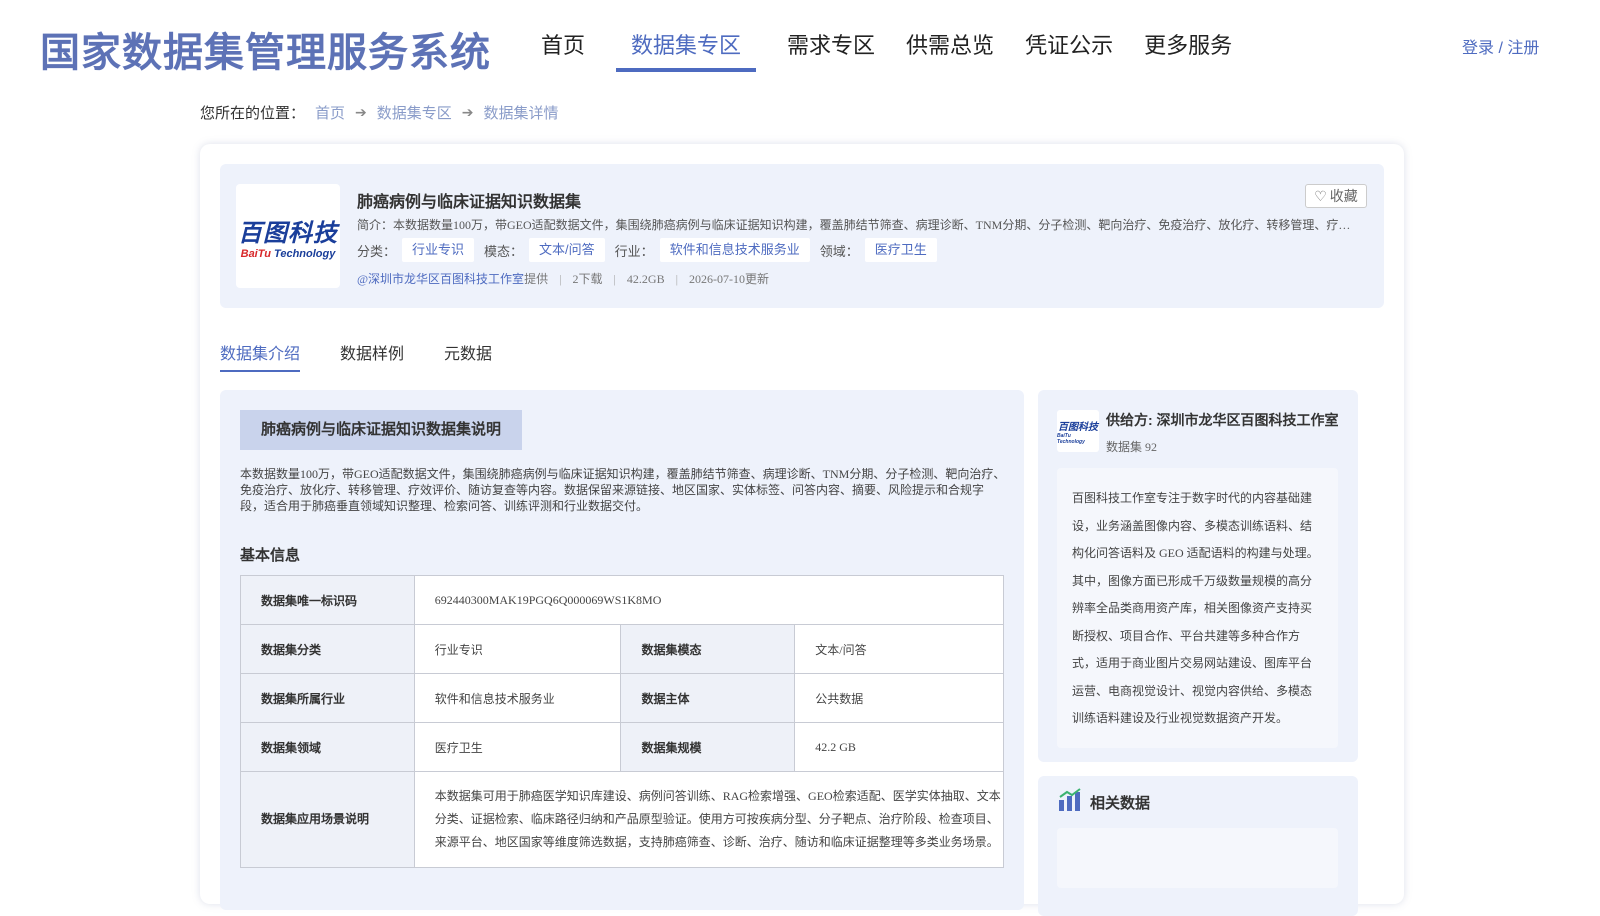  I want to click on login-register-link: 登录 / 注册, so click(1500, 46).